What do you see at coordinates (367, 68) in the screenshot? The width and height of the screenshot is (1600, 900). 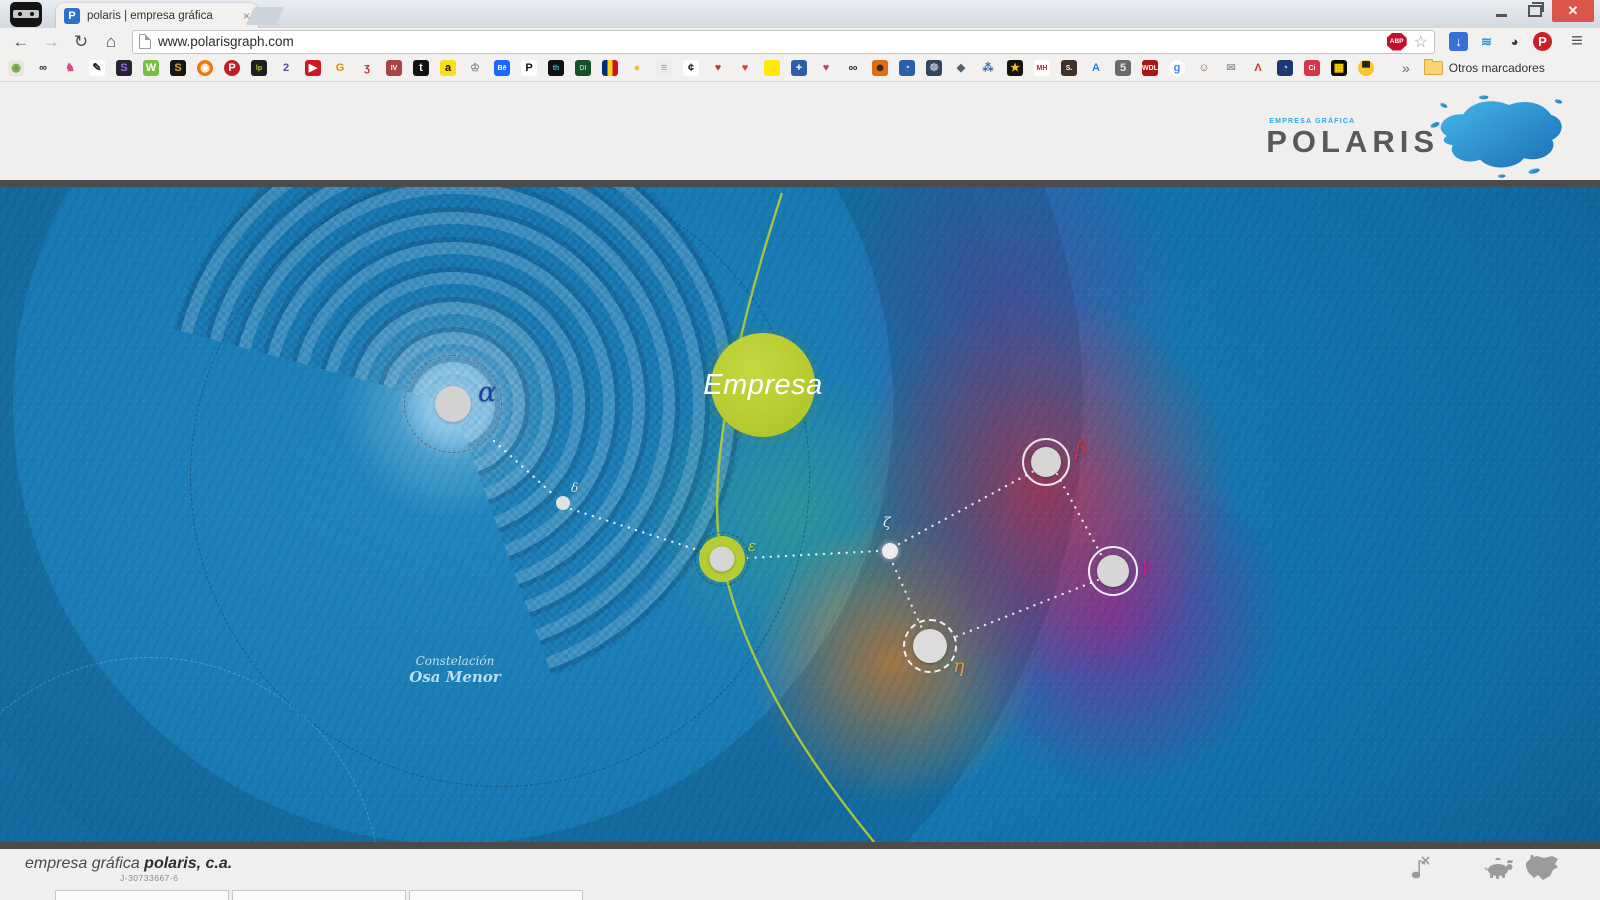 I see `swirl-bookmark-icon: ʒ` at bounding box center [367, 68].